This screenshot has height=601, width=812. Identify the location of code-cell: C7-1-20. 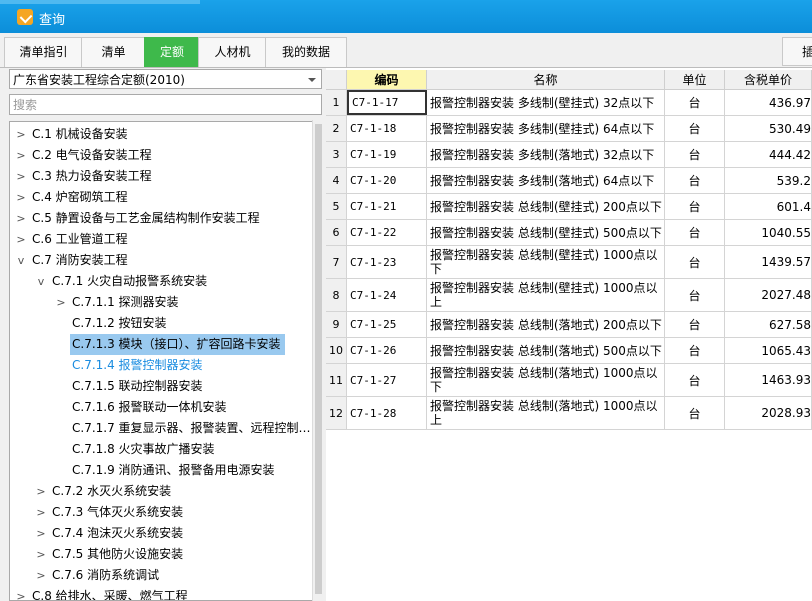
(387, 180).